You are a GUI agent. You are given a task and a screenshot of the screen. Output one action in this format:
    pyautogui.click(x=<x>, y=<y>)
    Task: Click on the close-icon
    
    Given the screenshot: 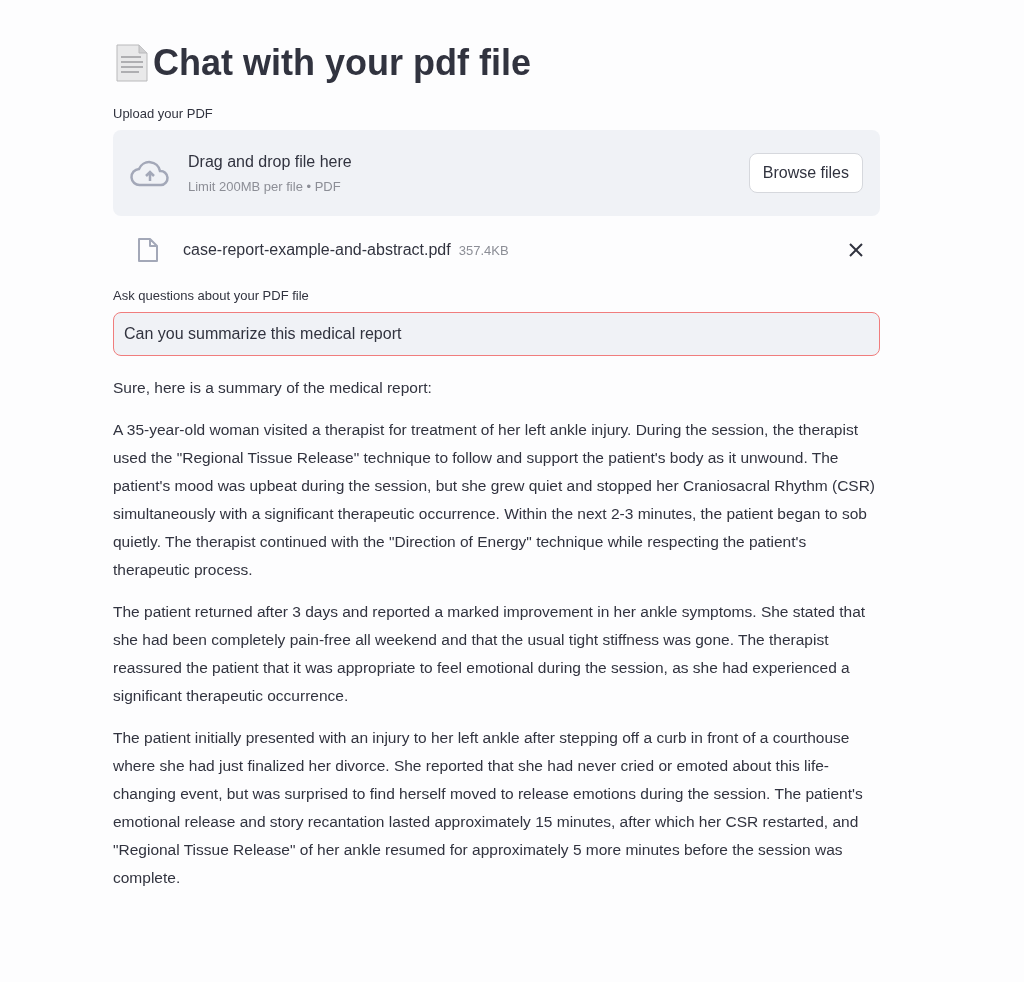 What is the action you would take?
    pyautogui.click(x=856, y=250)
    